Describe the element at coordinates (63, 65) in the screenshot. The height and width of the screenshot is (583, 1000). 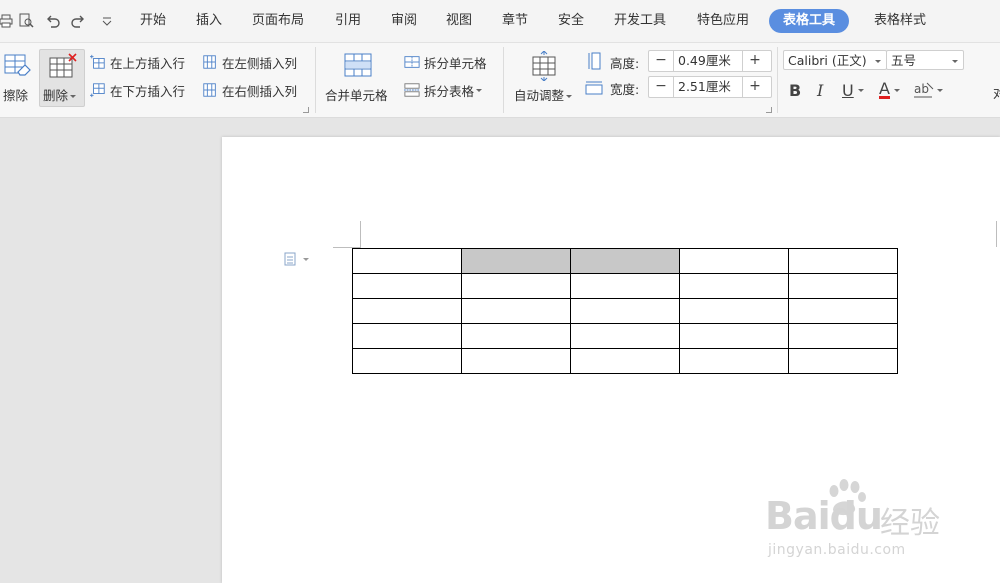
I see `delete-table-icon` at that location.